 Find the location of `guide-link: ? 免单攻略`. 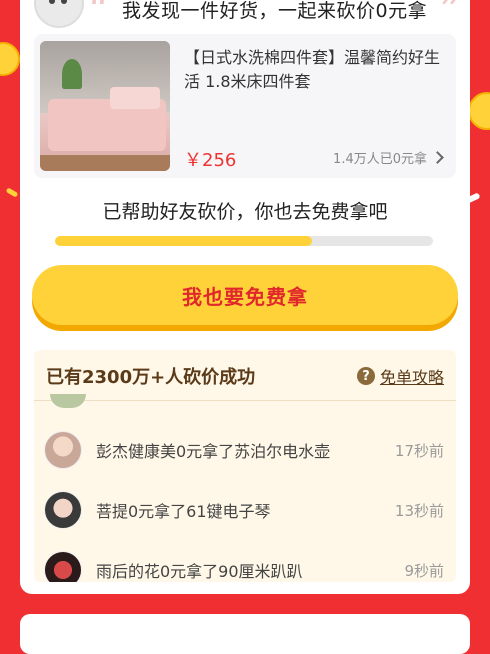

guide-link: ? 免单攻略 is located at coordinates (400, 376).